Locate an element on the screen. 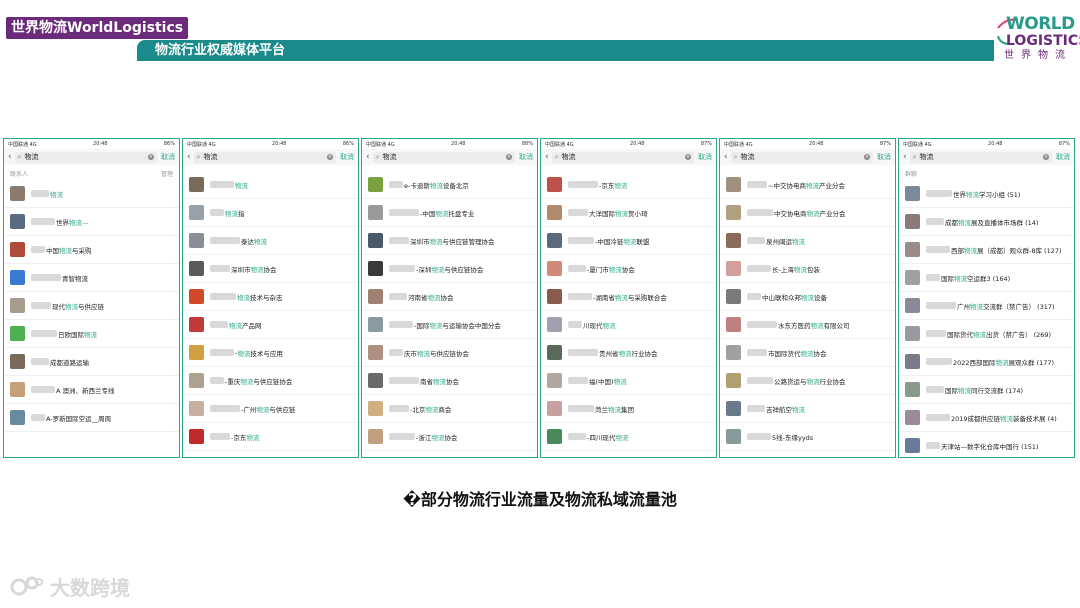 The width and height of the screenshot is (1080, 608). list-item: 2022西部国际 物流 展观众群 (177) is located at coordinates (986, 362).